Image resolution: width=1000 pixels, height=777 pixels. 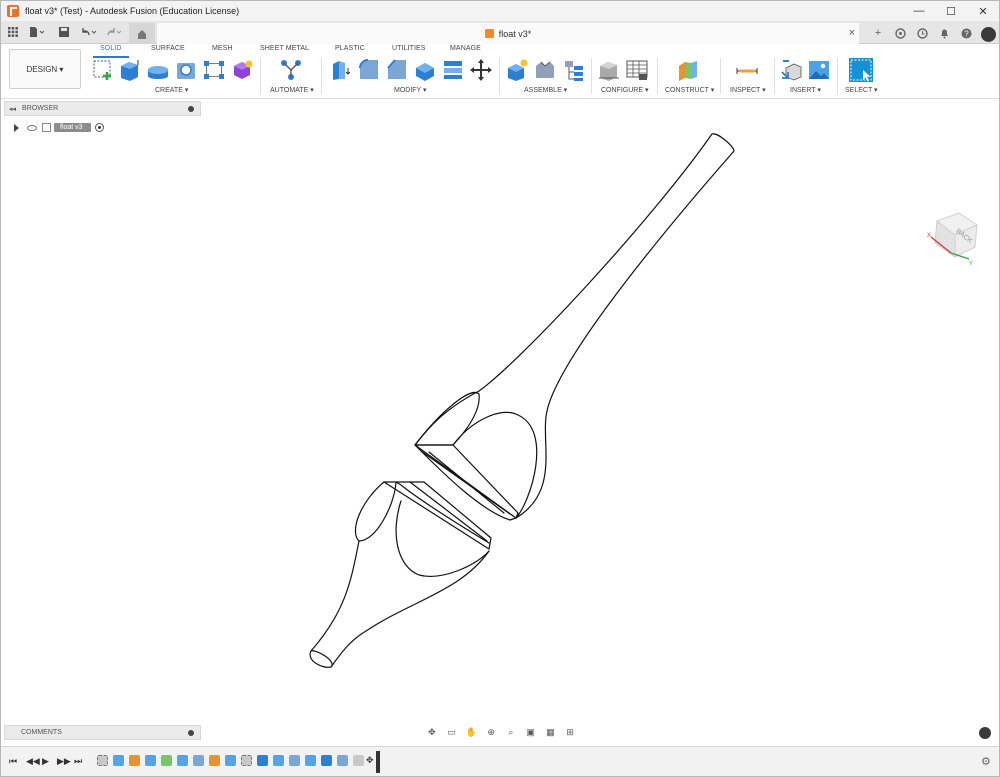 I want to click on look-at-icon: ▭, so click(x=452, y=733).